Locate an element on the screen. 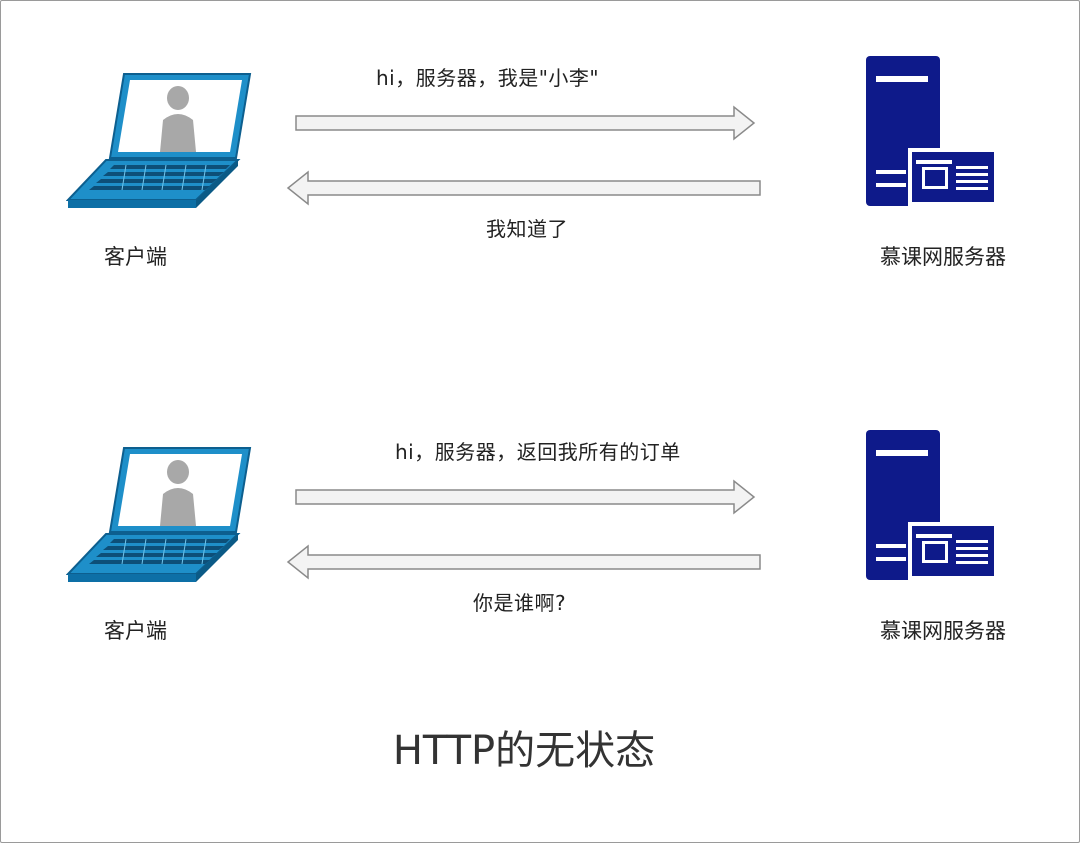 The height and width of the screenshot is (843, 1080). response-message: 你是谁啊? is located at coordinates (520, 603).